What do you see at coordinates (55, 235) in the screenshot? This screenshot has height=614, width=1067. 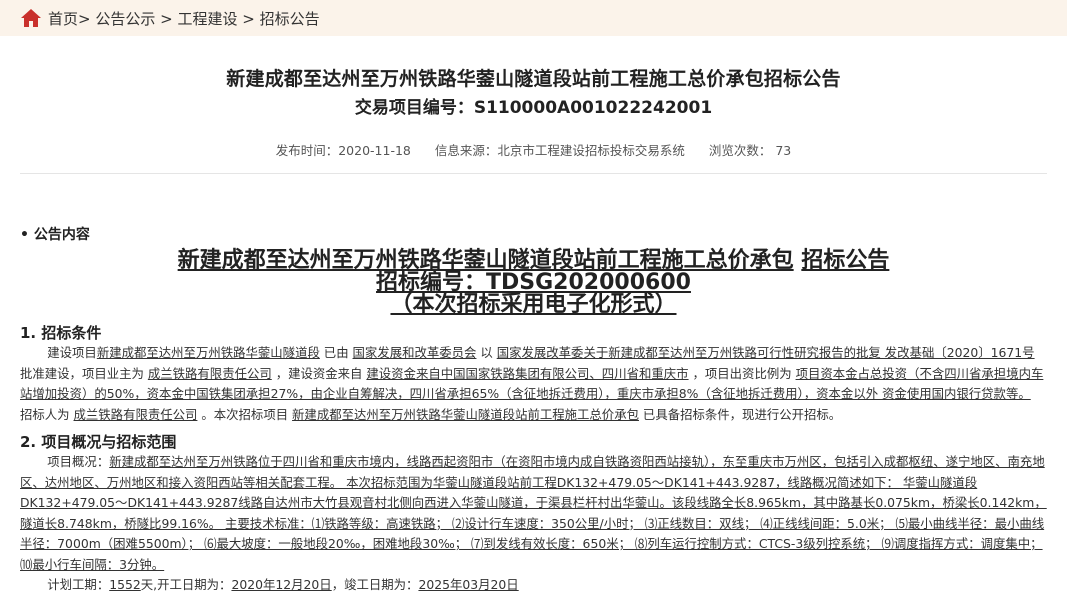 I see `section-label: • 公告内容` at bounding box center [55, 235].